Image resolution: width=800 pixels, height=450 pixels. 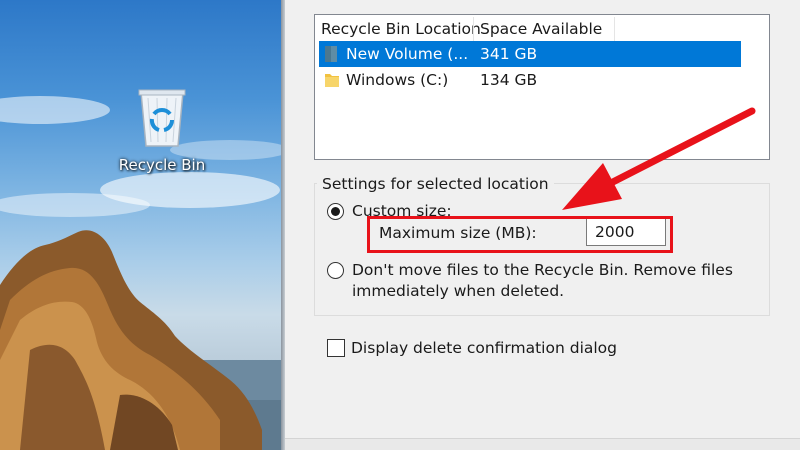 I want to click on delete-confirmation-checkbox, so click(x=336, y=348).